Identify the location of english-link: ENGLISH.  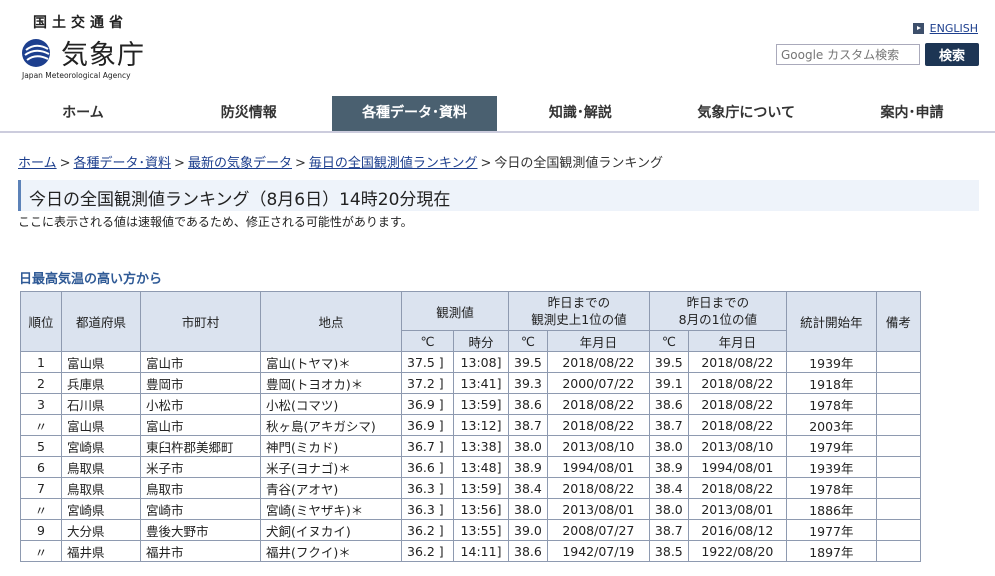
(945, 28).